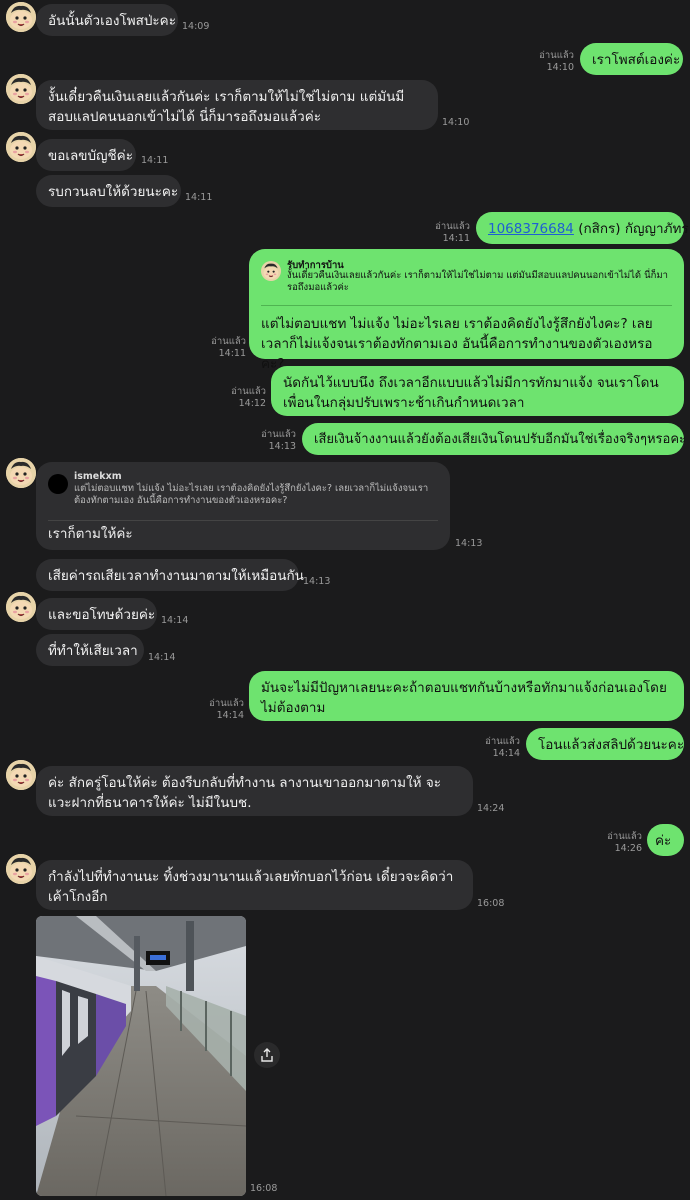 The width and height of the screenshot is (690, 1200). I want to click on message-text: (กสิกร) กัญญาภัทร, so click(631, 229).